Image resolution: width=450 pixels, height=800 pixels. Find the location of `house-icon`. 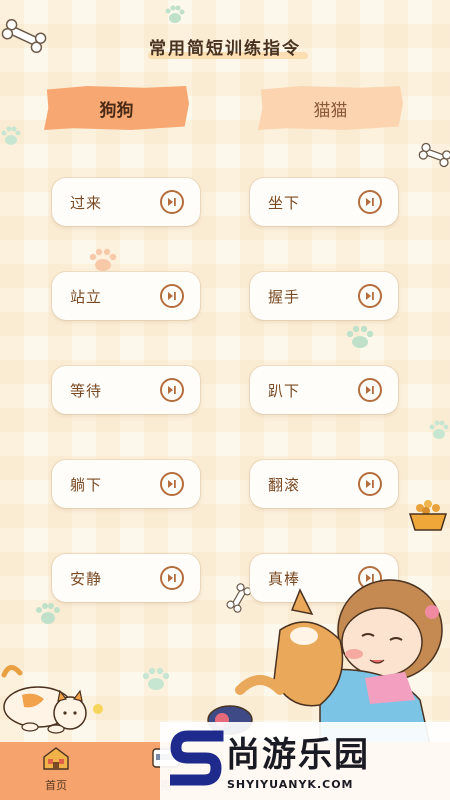

house-icon is located at coordinates (56, 758).